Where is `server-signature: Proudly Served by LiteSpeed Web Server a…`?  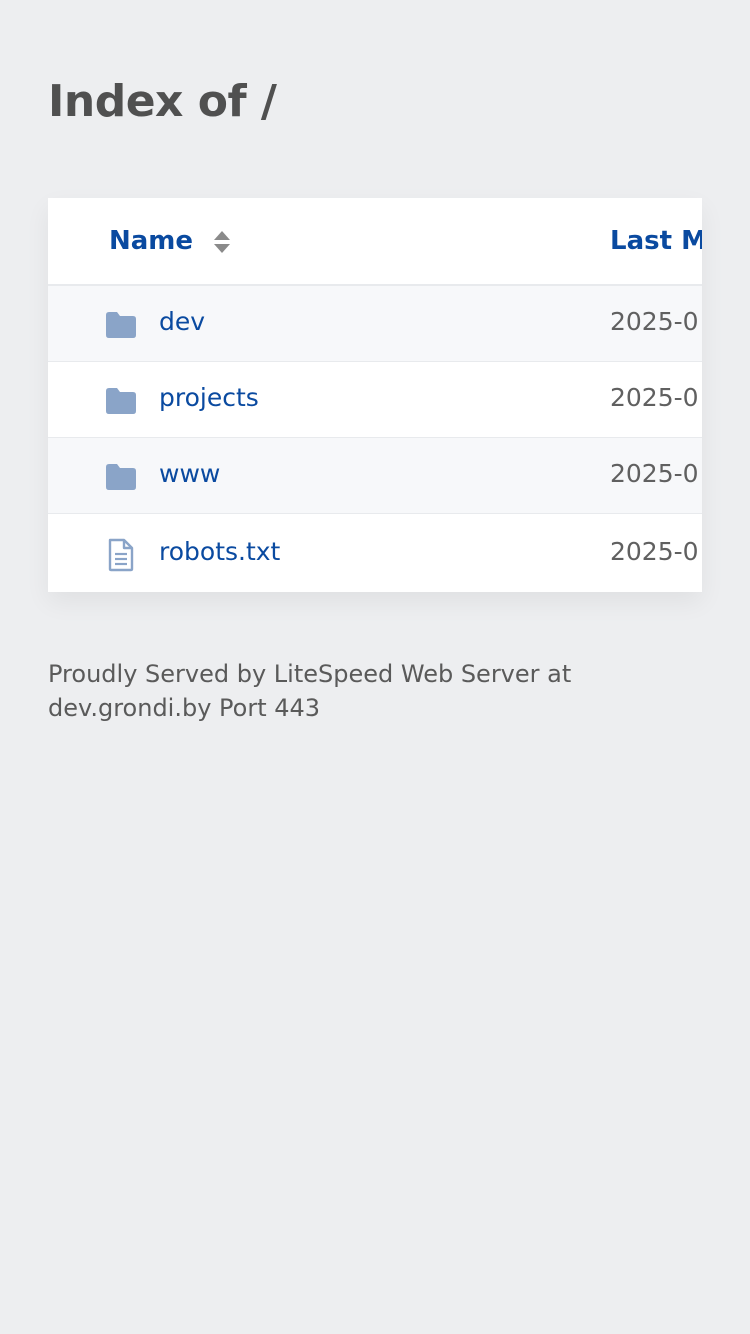 server-signature: Proudly Served by LiteSpeed Web Server a… is located at coordinates (310, 691).